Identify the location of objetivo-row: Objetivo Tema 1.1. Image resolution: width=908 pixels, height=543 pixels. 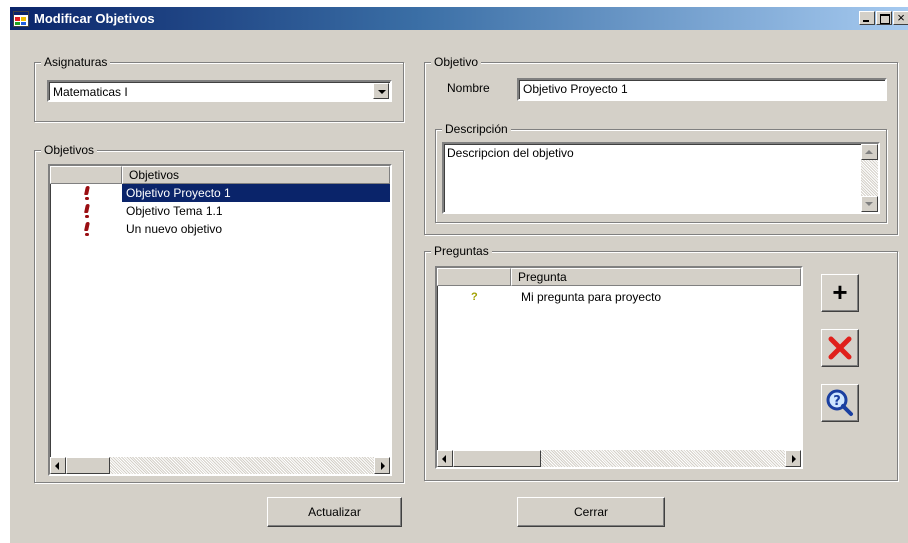
(220, 211).